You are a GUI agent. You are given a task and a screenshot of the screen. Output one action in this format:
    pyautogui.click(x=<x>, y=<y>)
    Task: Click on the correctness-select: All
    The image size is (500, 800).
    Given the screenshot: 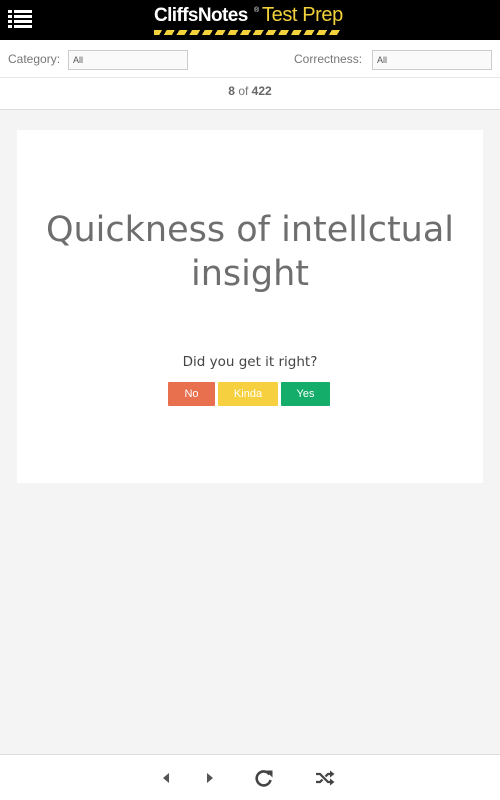 What is the action you would take?
    pyautogui.click(x=432, y=60)
    